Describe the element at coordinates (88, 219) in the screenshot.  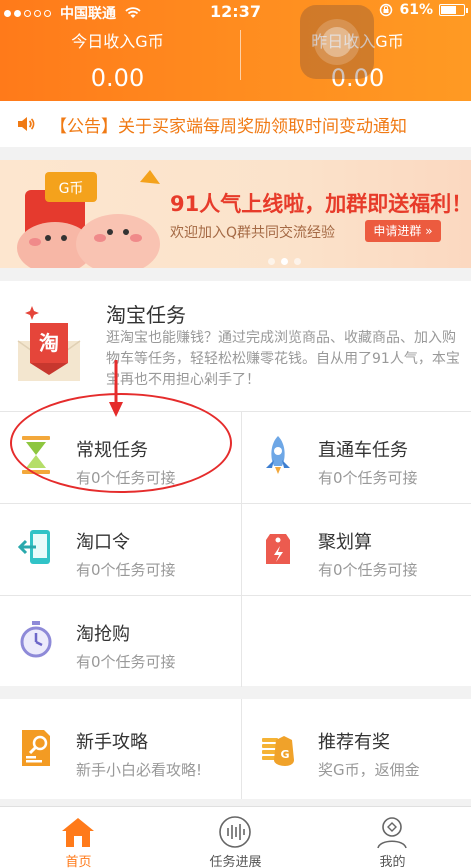
I see `banner-illustration: G币` at that location.